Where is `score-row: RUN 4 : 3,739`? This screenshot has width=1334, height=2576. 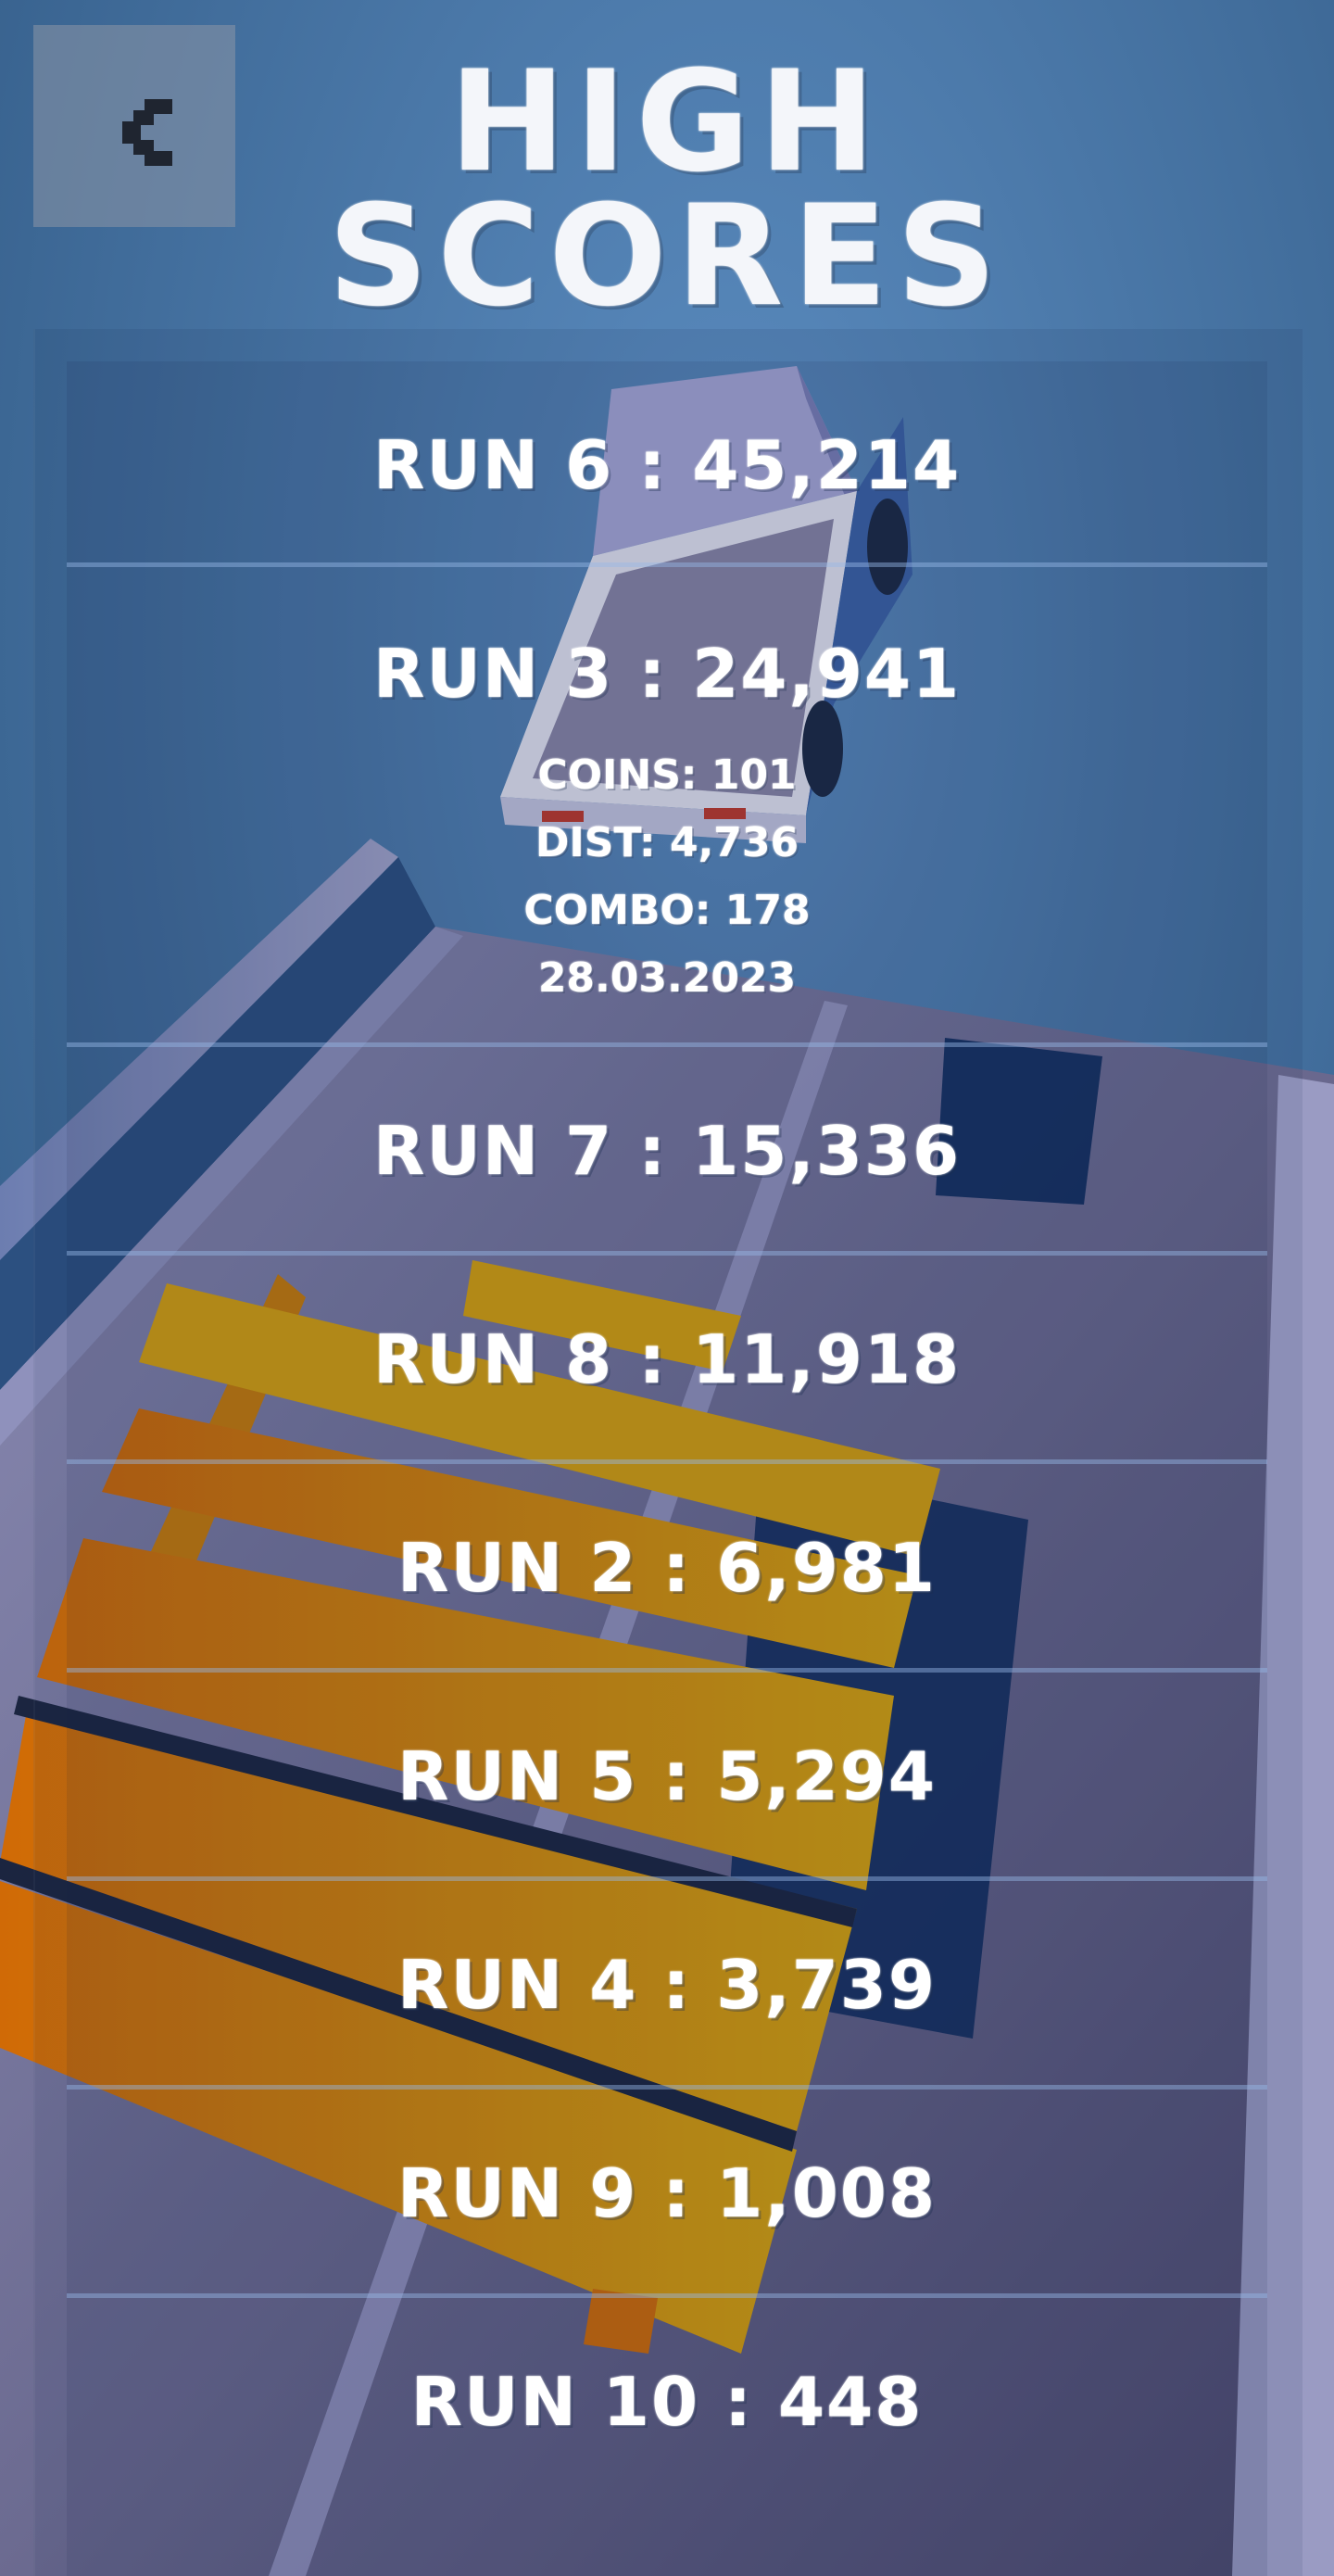
score-row: RUN 4 : 3,739 is located at coordinates (667, 1985).